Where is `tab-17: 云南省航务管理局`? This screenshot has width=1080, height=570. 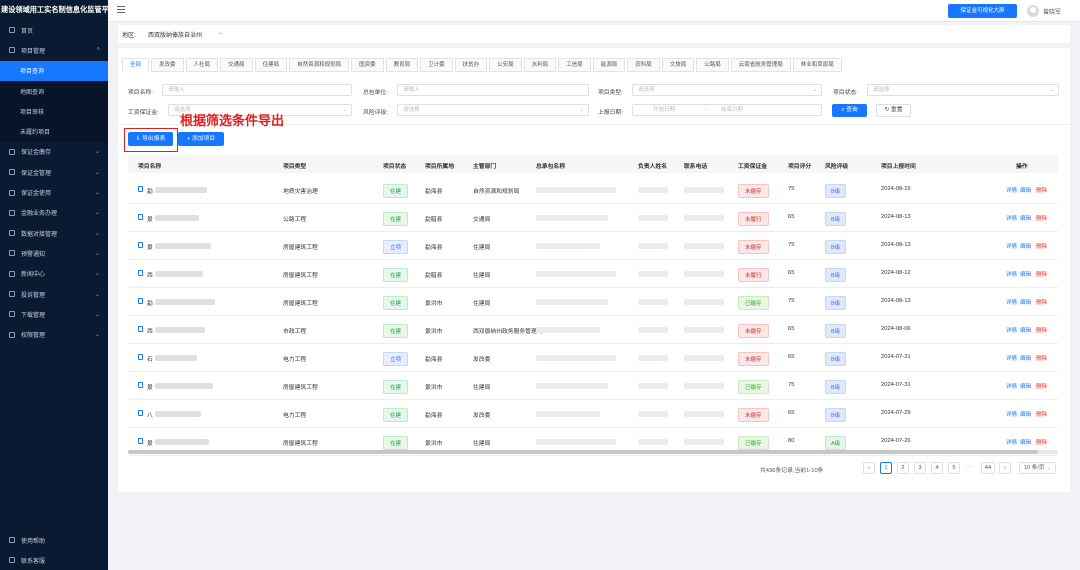
tab-17: 云南省航务管理局 is located at coordinates (760, 65).